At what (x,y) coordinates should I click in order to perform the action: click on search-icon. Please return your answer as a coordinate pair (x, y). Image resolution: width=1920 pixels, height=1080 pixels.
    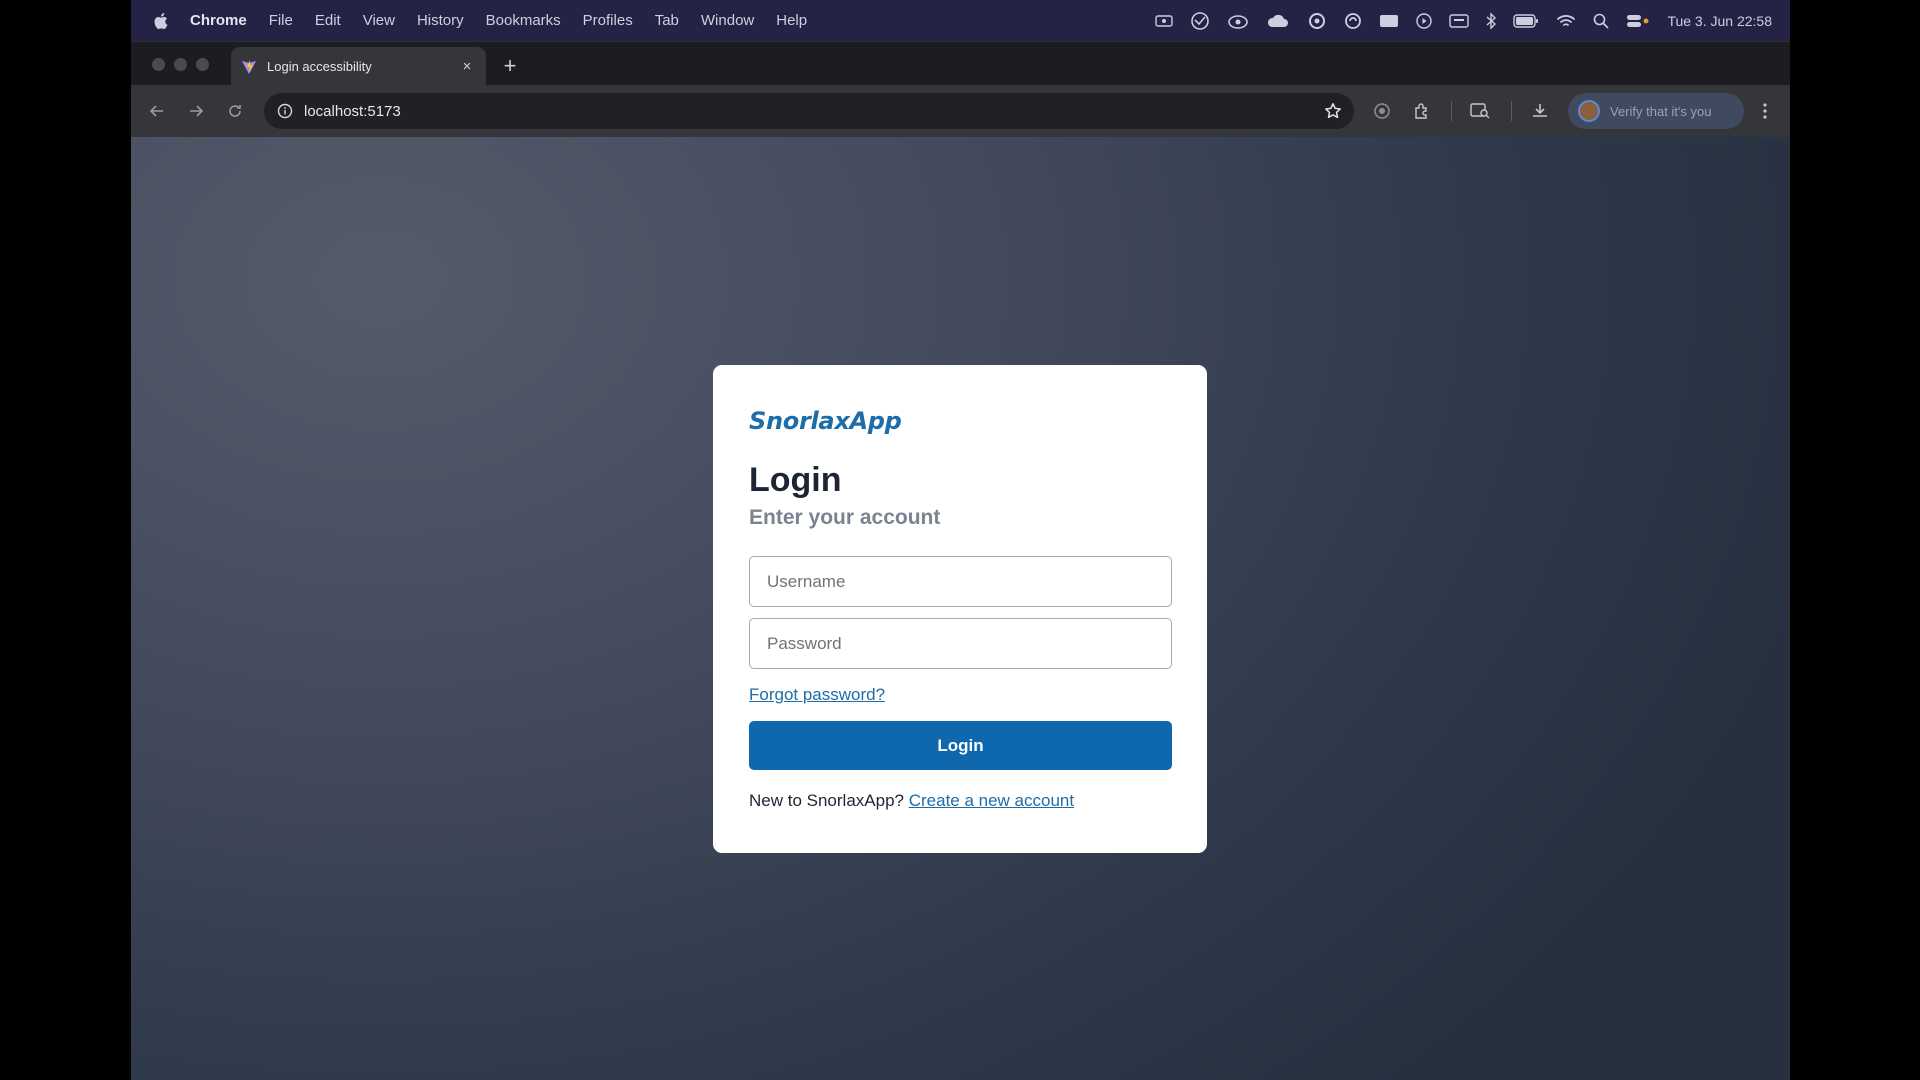
    Looking at the image, I should click on (1601, 21).